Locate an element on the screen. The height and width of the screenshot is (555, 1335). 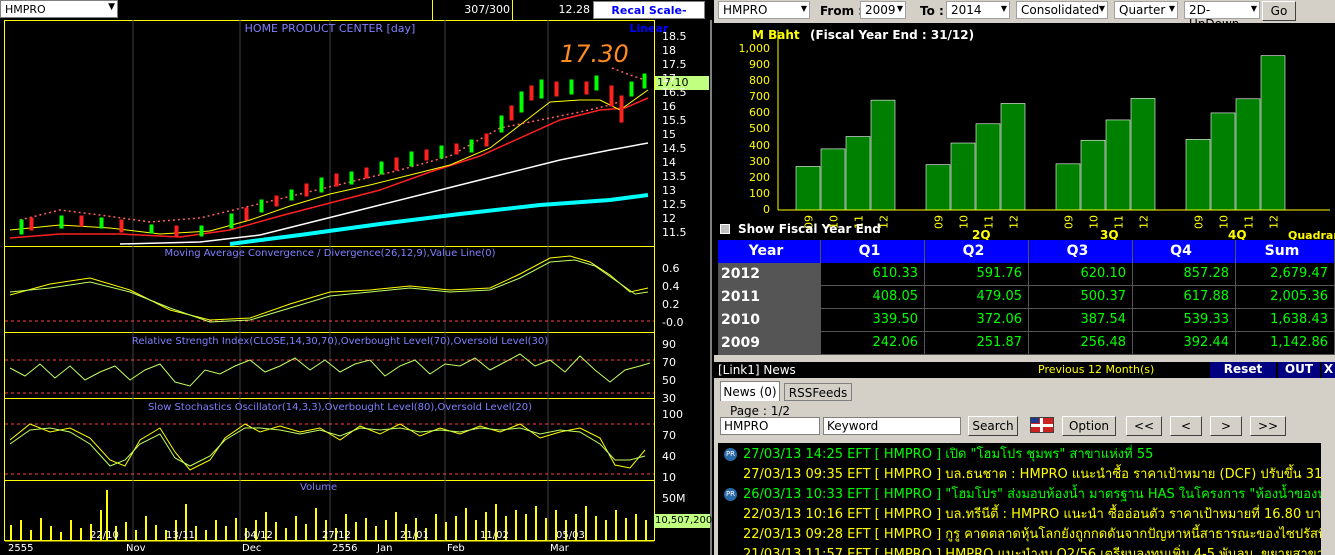
table-cell-year: 2010 is located at coordinates (769, 320).